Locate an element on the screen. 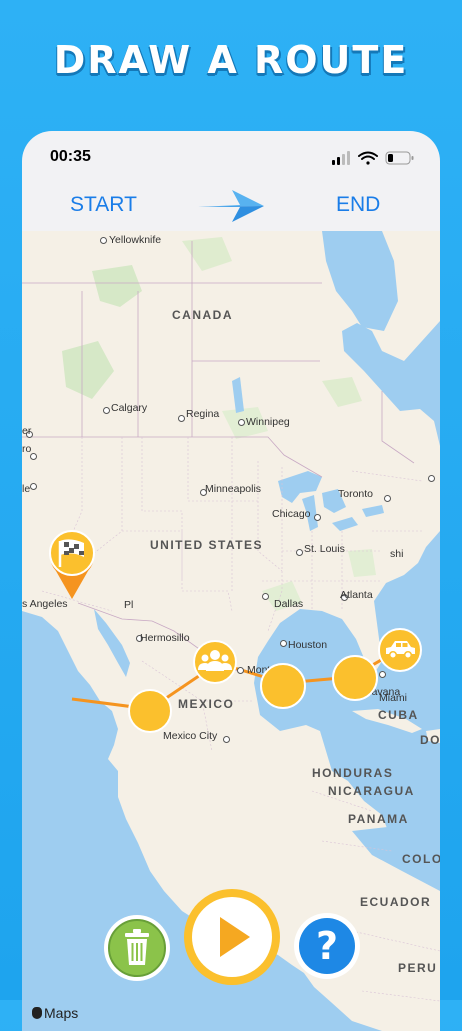 The width and height of the screenshot is (462, 1031). headline: DRAW A ROUTE is located at coordinates (231, 60).